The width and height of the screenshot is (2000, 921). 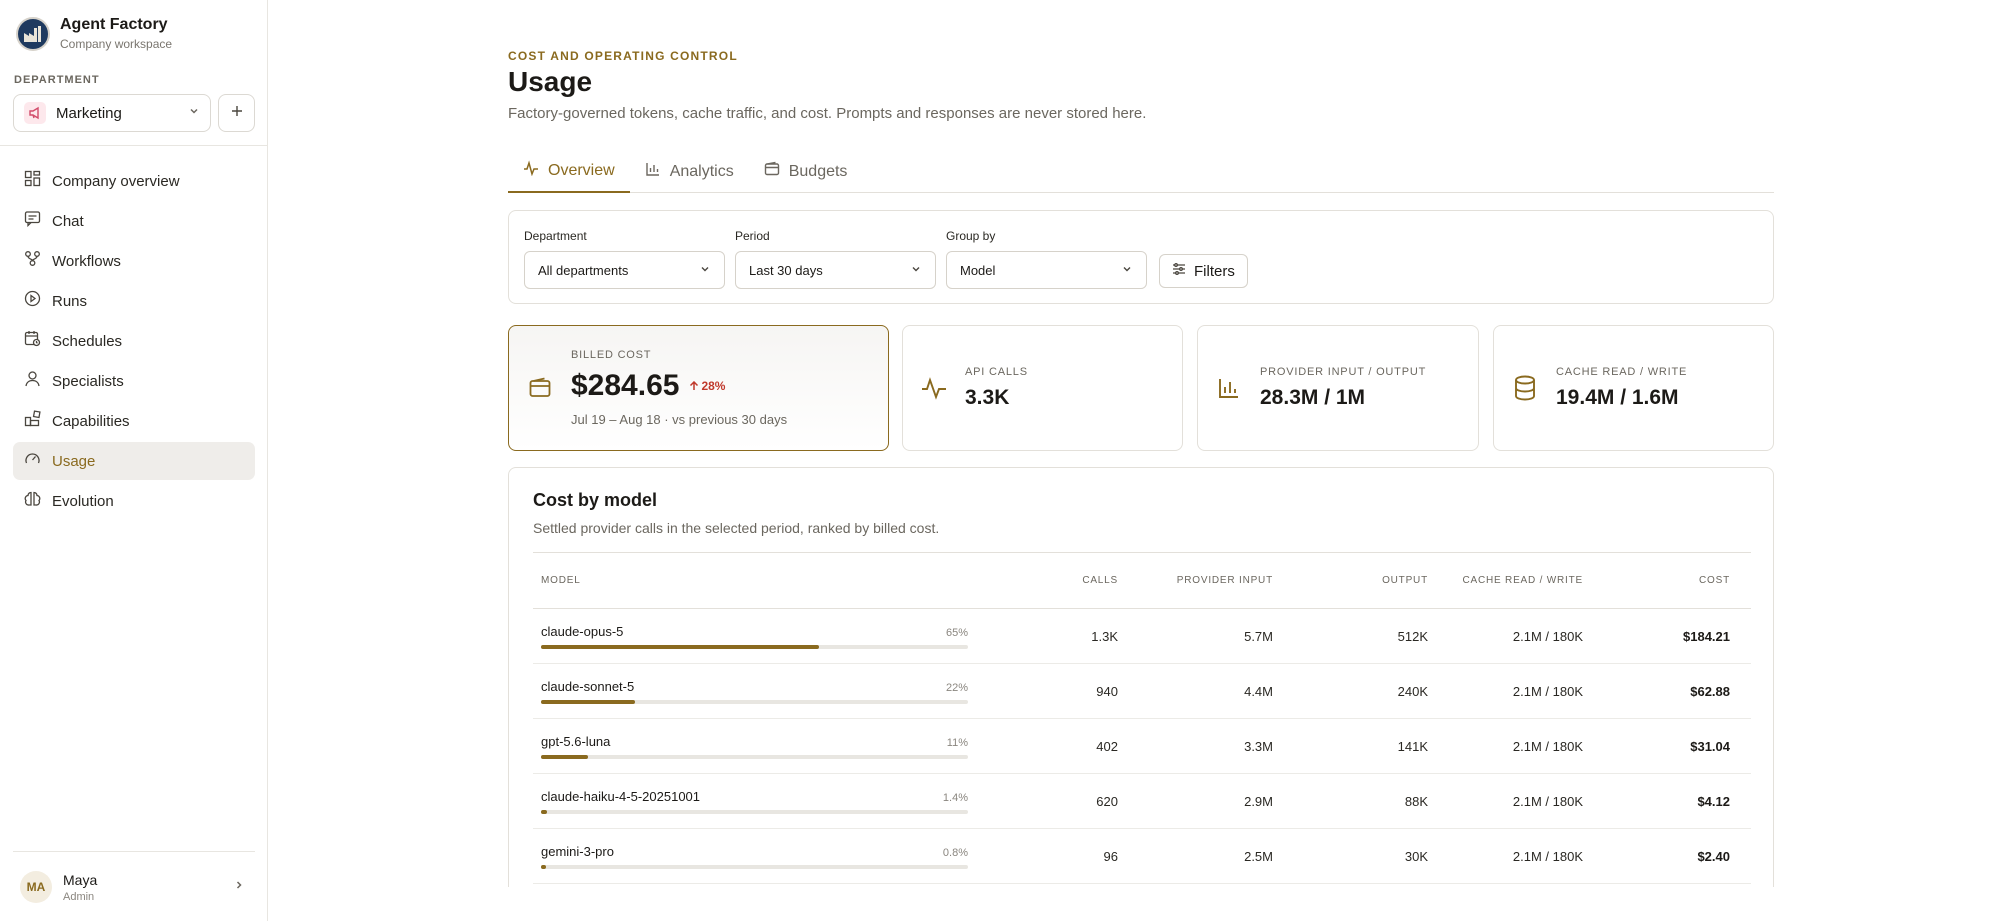 What do you see at coordinates (1313, 397) in the screenshot?
I see `provider-io-value: 28.3M / 1M` at bounding box center [1313, 397].